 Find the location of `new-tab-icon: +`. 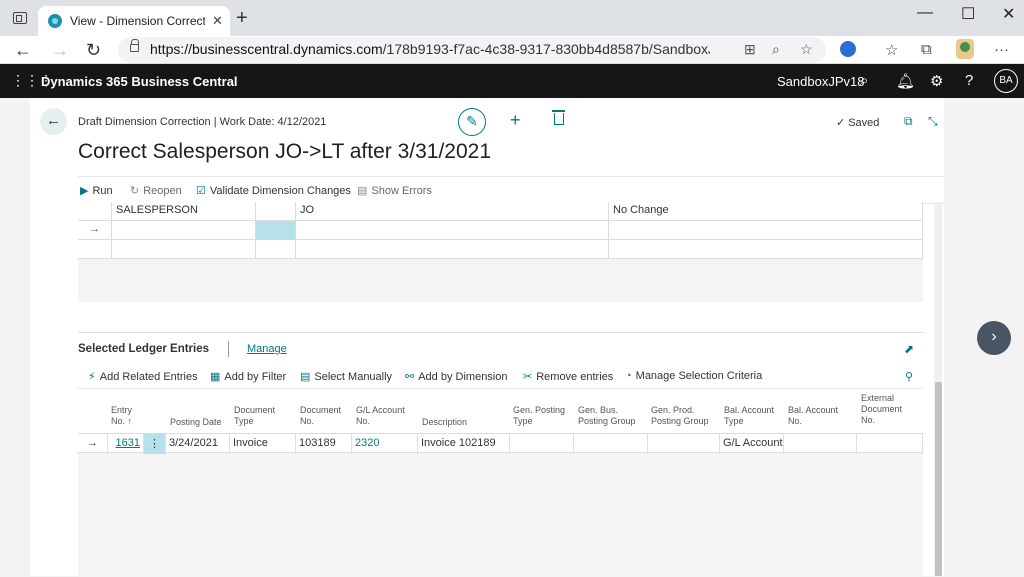

new-tab-icon: + is located at coordinates (242, 18).